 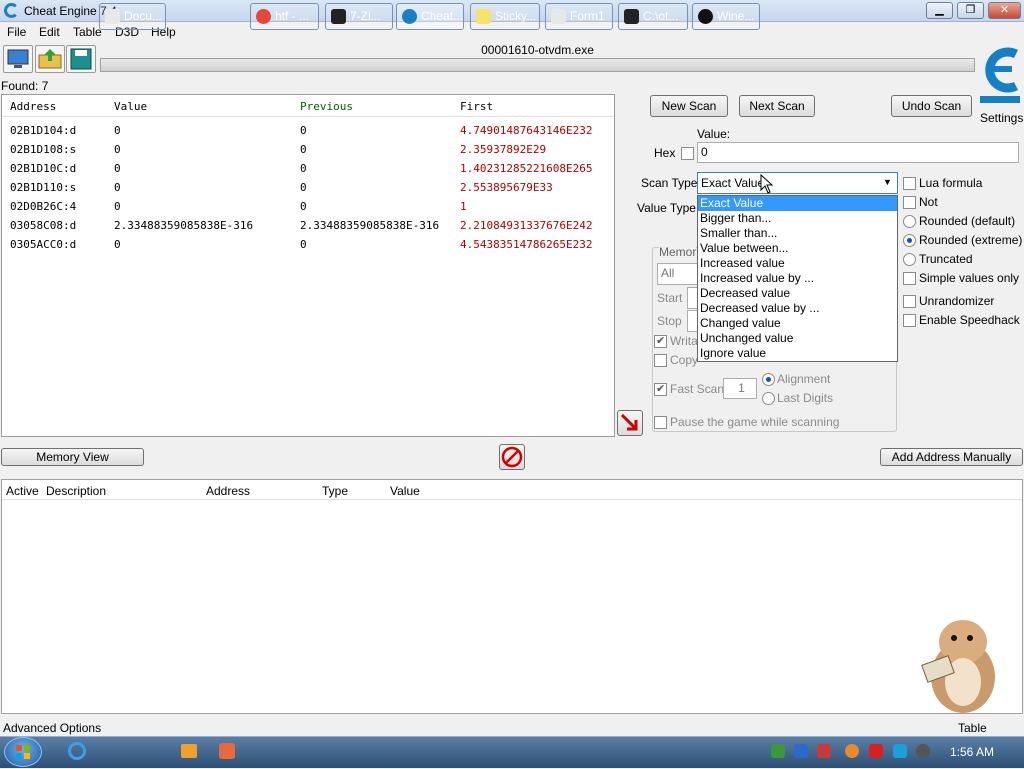 What do you see at coordinates (16, 32) in the screenshot?
I see `menu-file: File` at bounding box center [16, 32].